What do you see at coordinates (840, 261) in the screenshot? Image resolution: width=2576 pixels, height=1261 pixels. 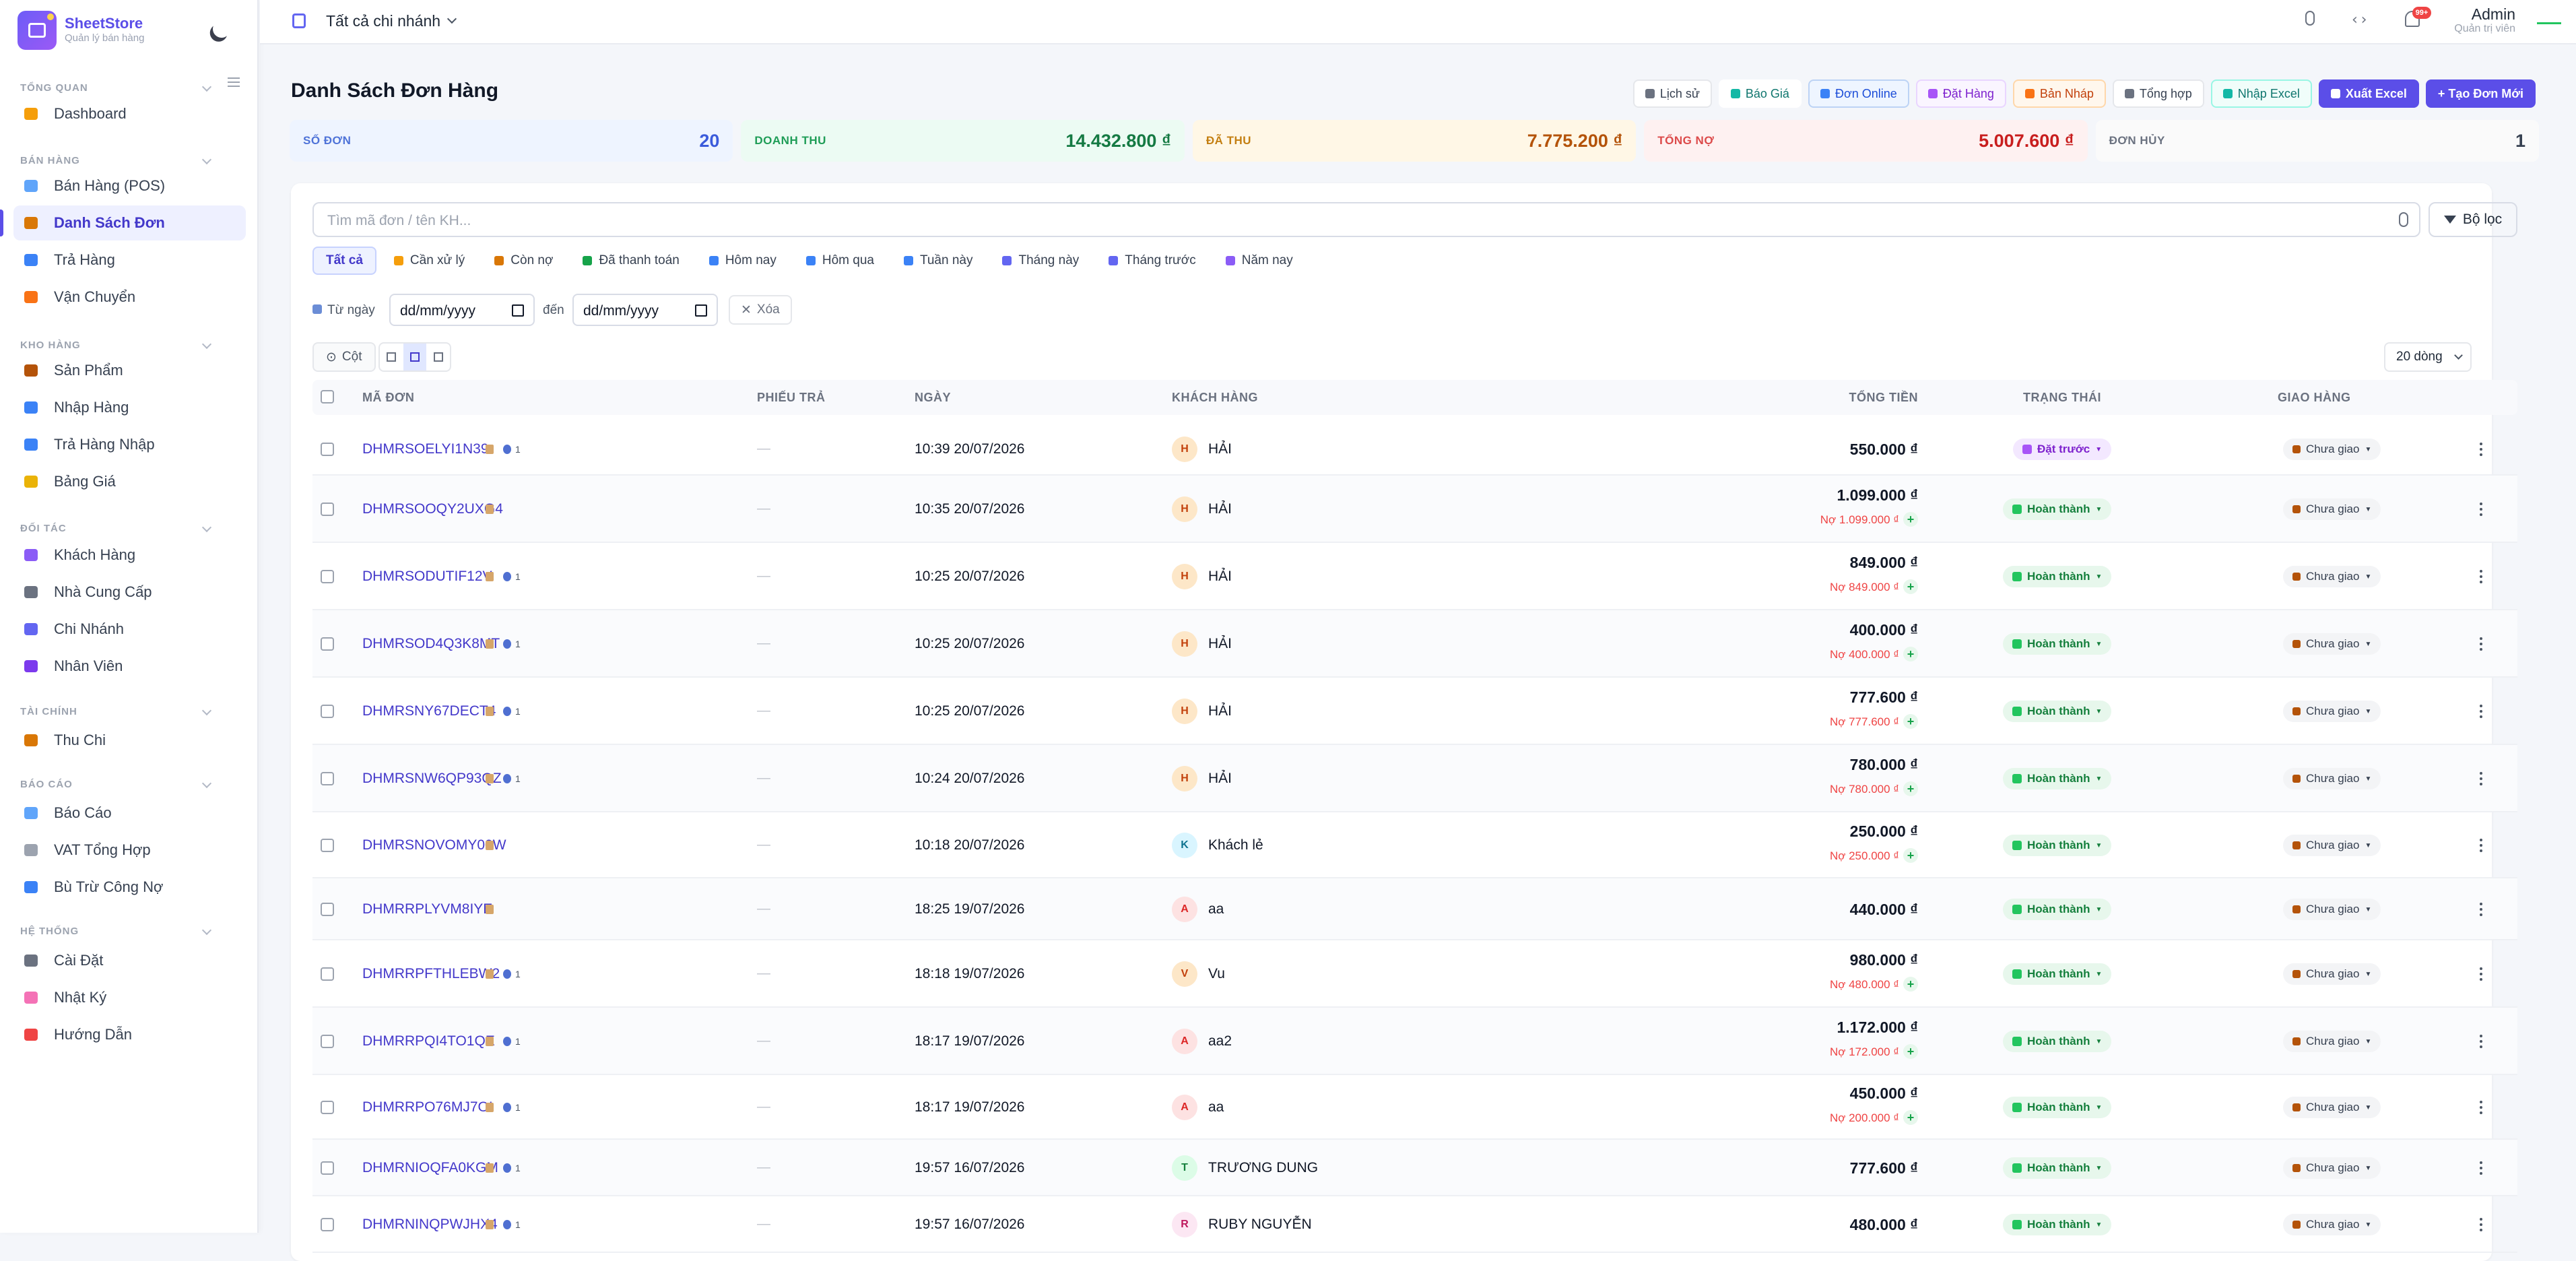 I see `filter-chip: Hôm qua` at bounding box center [840, 261].